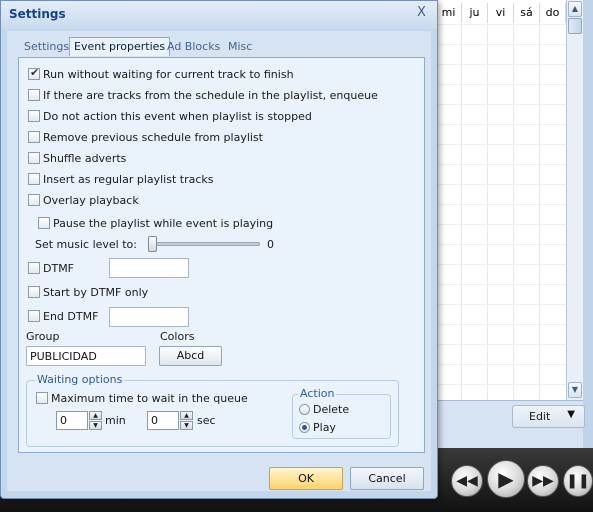 The width and height of the screenshot is (593, 512). Describe the element at coordinates (70, 316) in the screenshot. I see `end-dtmf-label: End DTMF` at that location.